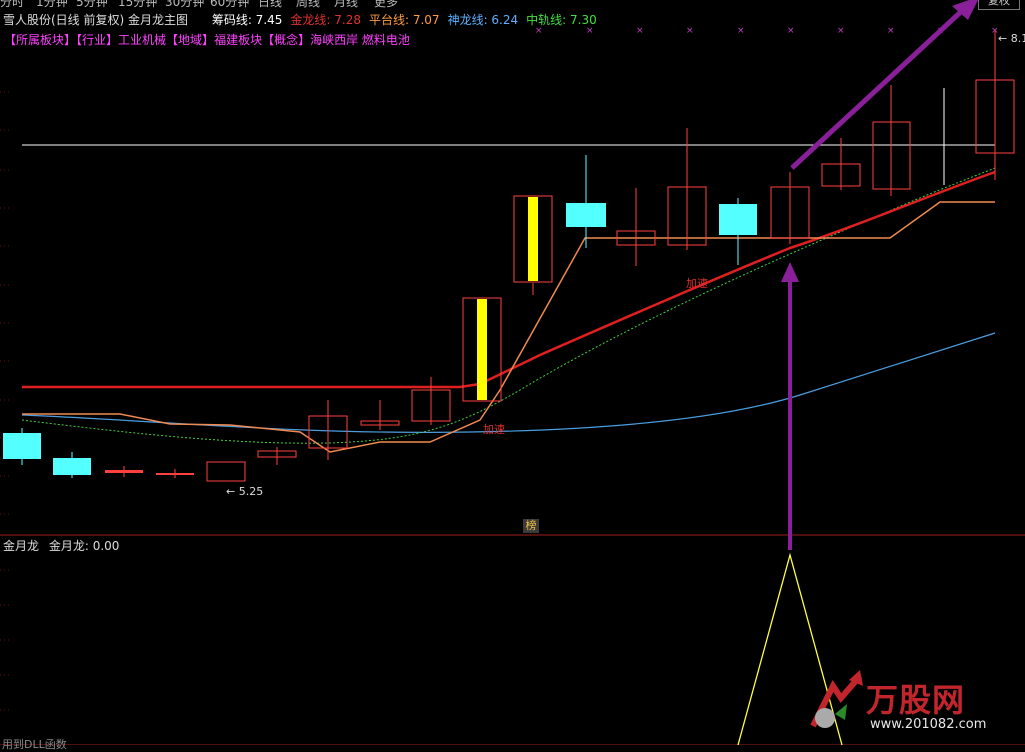 This screenshot has width=1025, height=752. I want to click on sub-chart-header: 金月龙 金月龙: 0.00, so click(61, 545).